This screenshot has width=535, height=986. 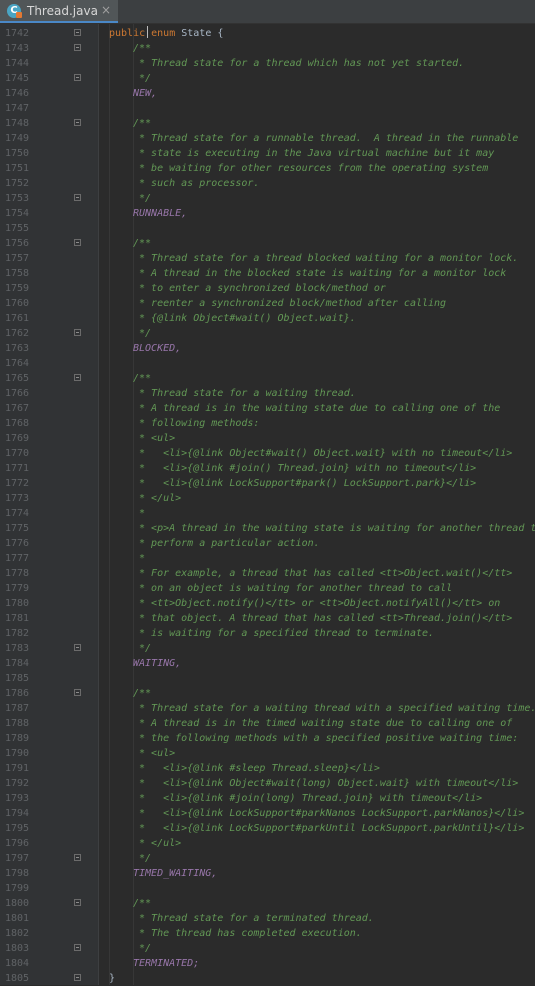 I want to click on gutter-line: 1762, so click(x=49, y=333).